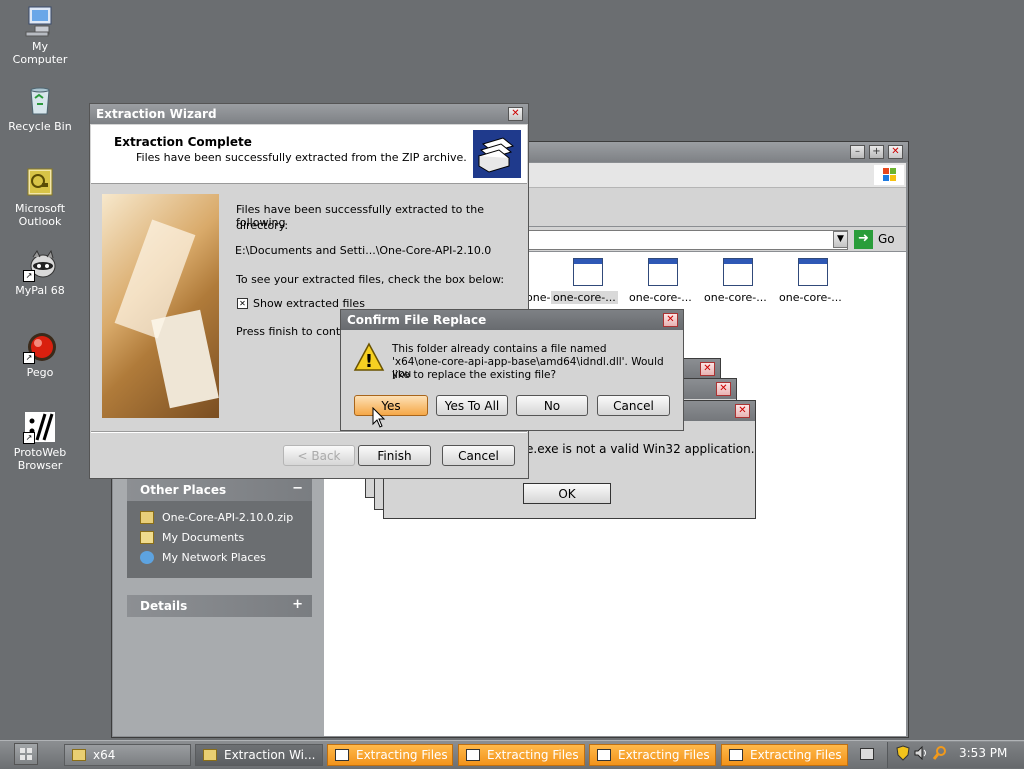  I want to click on address-input, so click(680, 240).